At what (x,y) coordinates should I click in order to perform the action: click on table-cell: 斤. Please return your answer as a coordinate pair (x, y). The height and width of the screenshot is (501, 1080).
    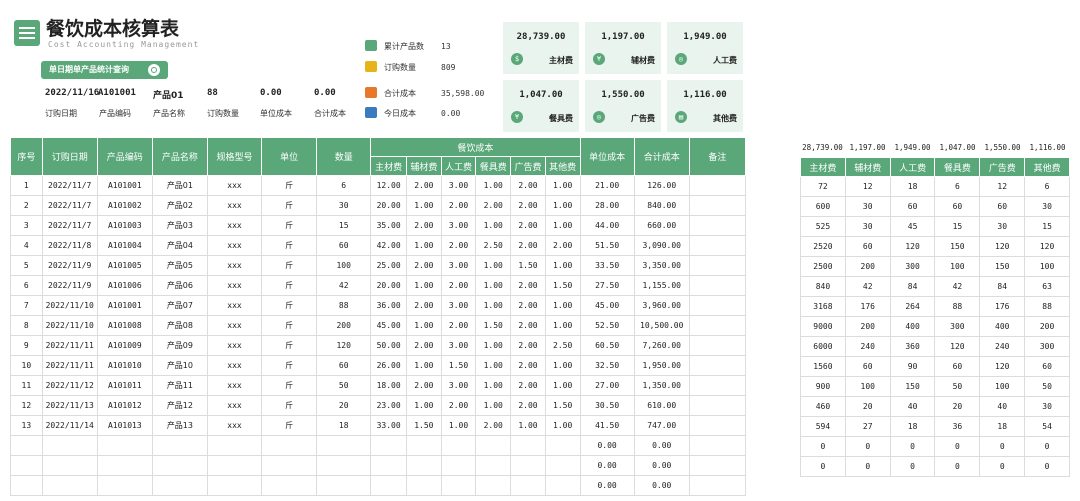
    Looking at the image, I should click on (289, 205).